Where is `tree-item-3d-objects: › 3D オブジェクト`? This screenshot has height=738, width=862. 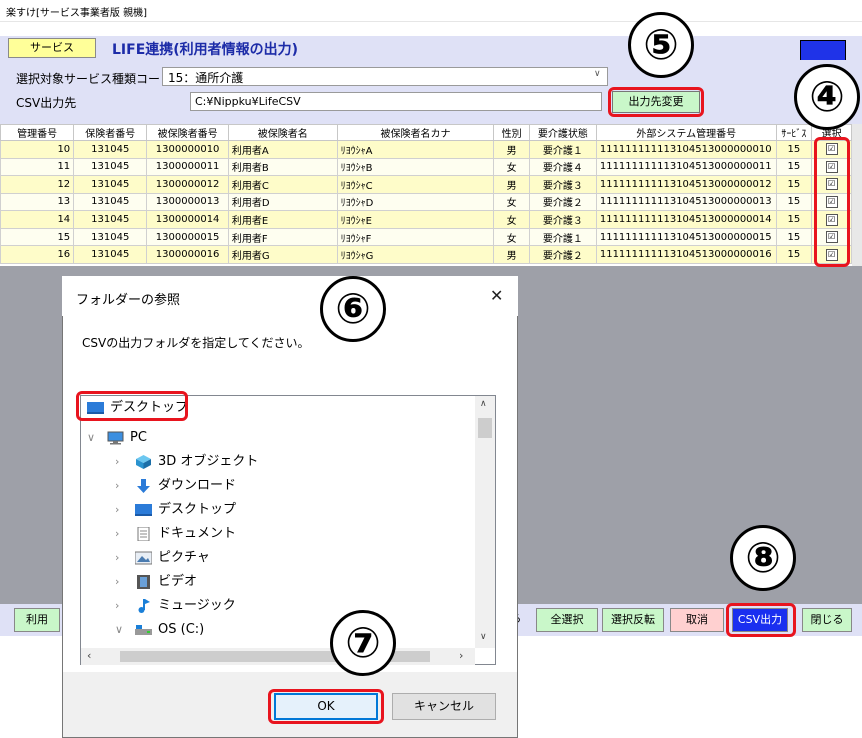
tree-item-3d-objects: › 3D オブジェクト is located at coordinates (186, 462).